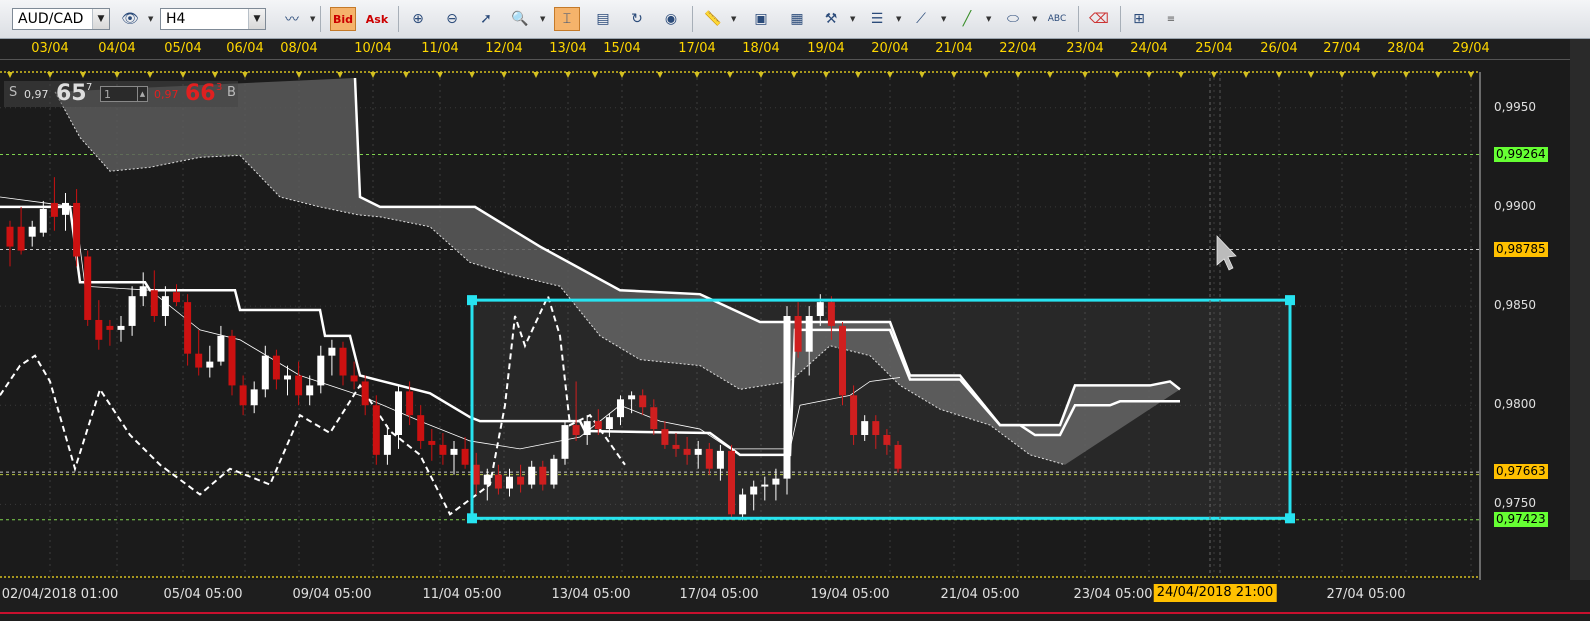  Describe the element at coordinates (124, 94) in the screenshot. I see `lot-size-input: 1 ▲` at that location.